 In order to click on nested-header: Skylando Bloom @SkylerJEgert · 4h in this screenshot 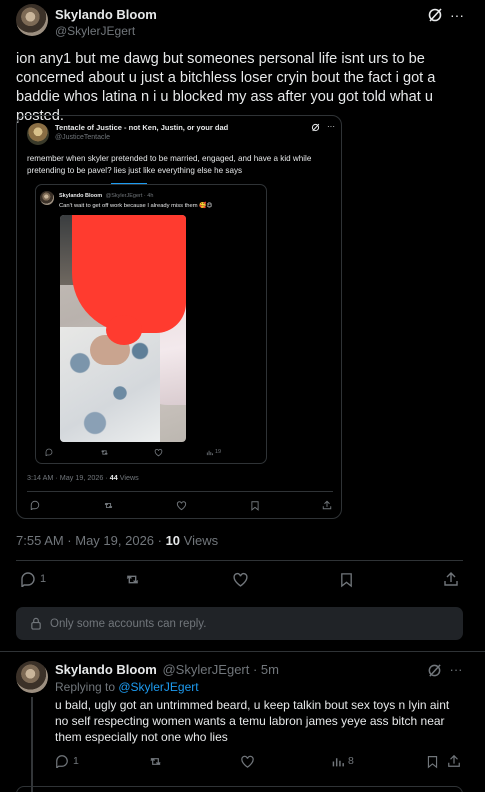, I will do `click(106, 196)`.